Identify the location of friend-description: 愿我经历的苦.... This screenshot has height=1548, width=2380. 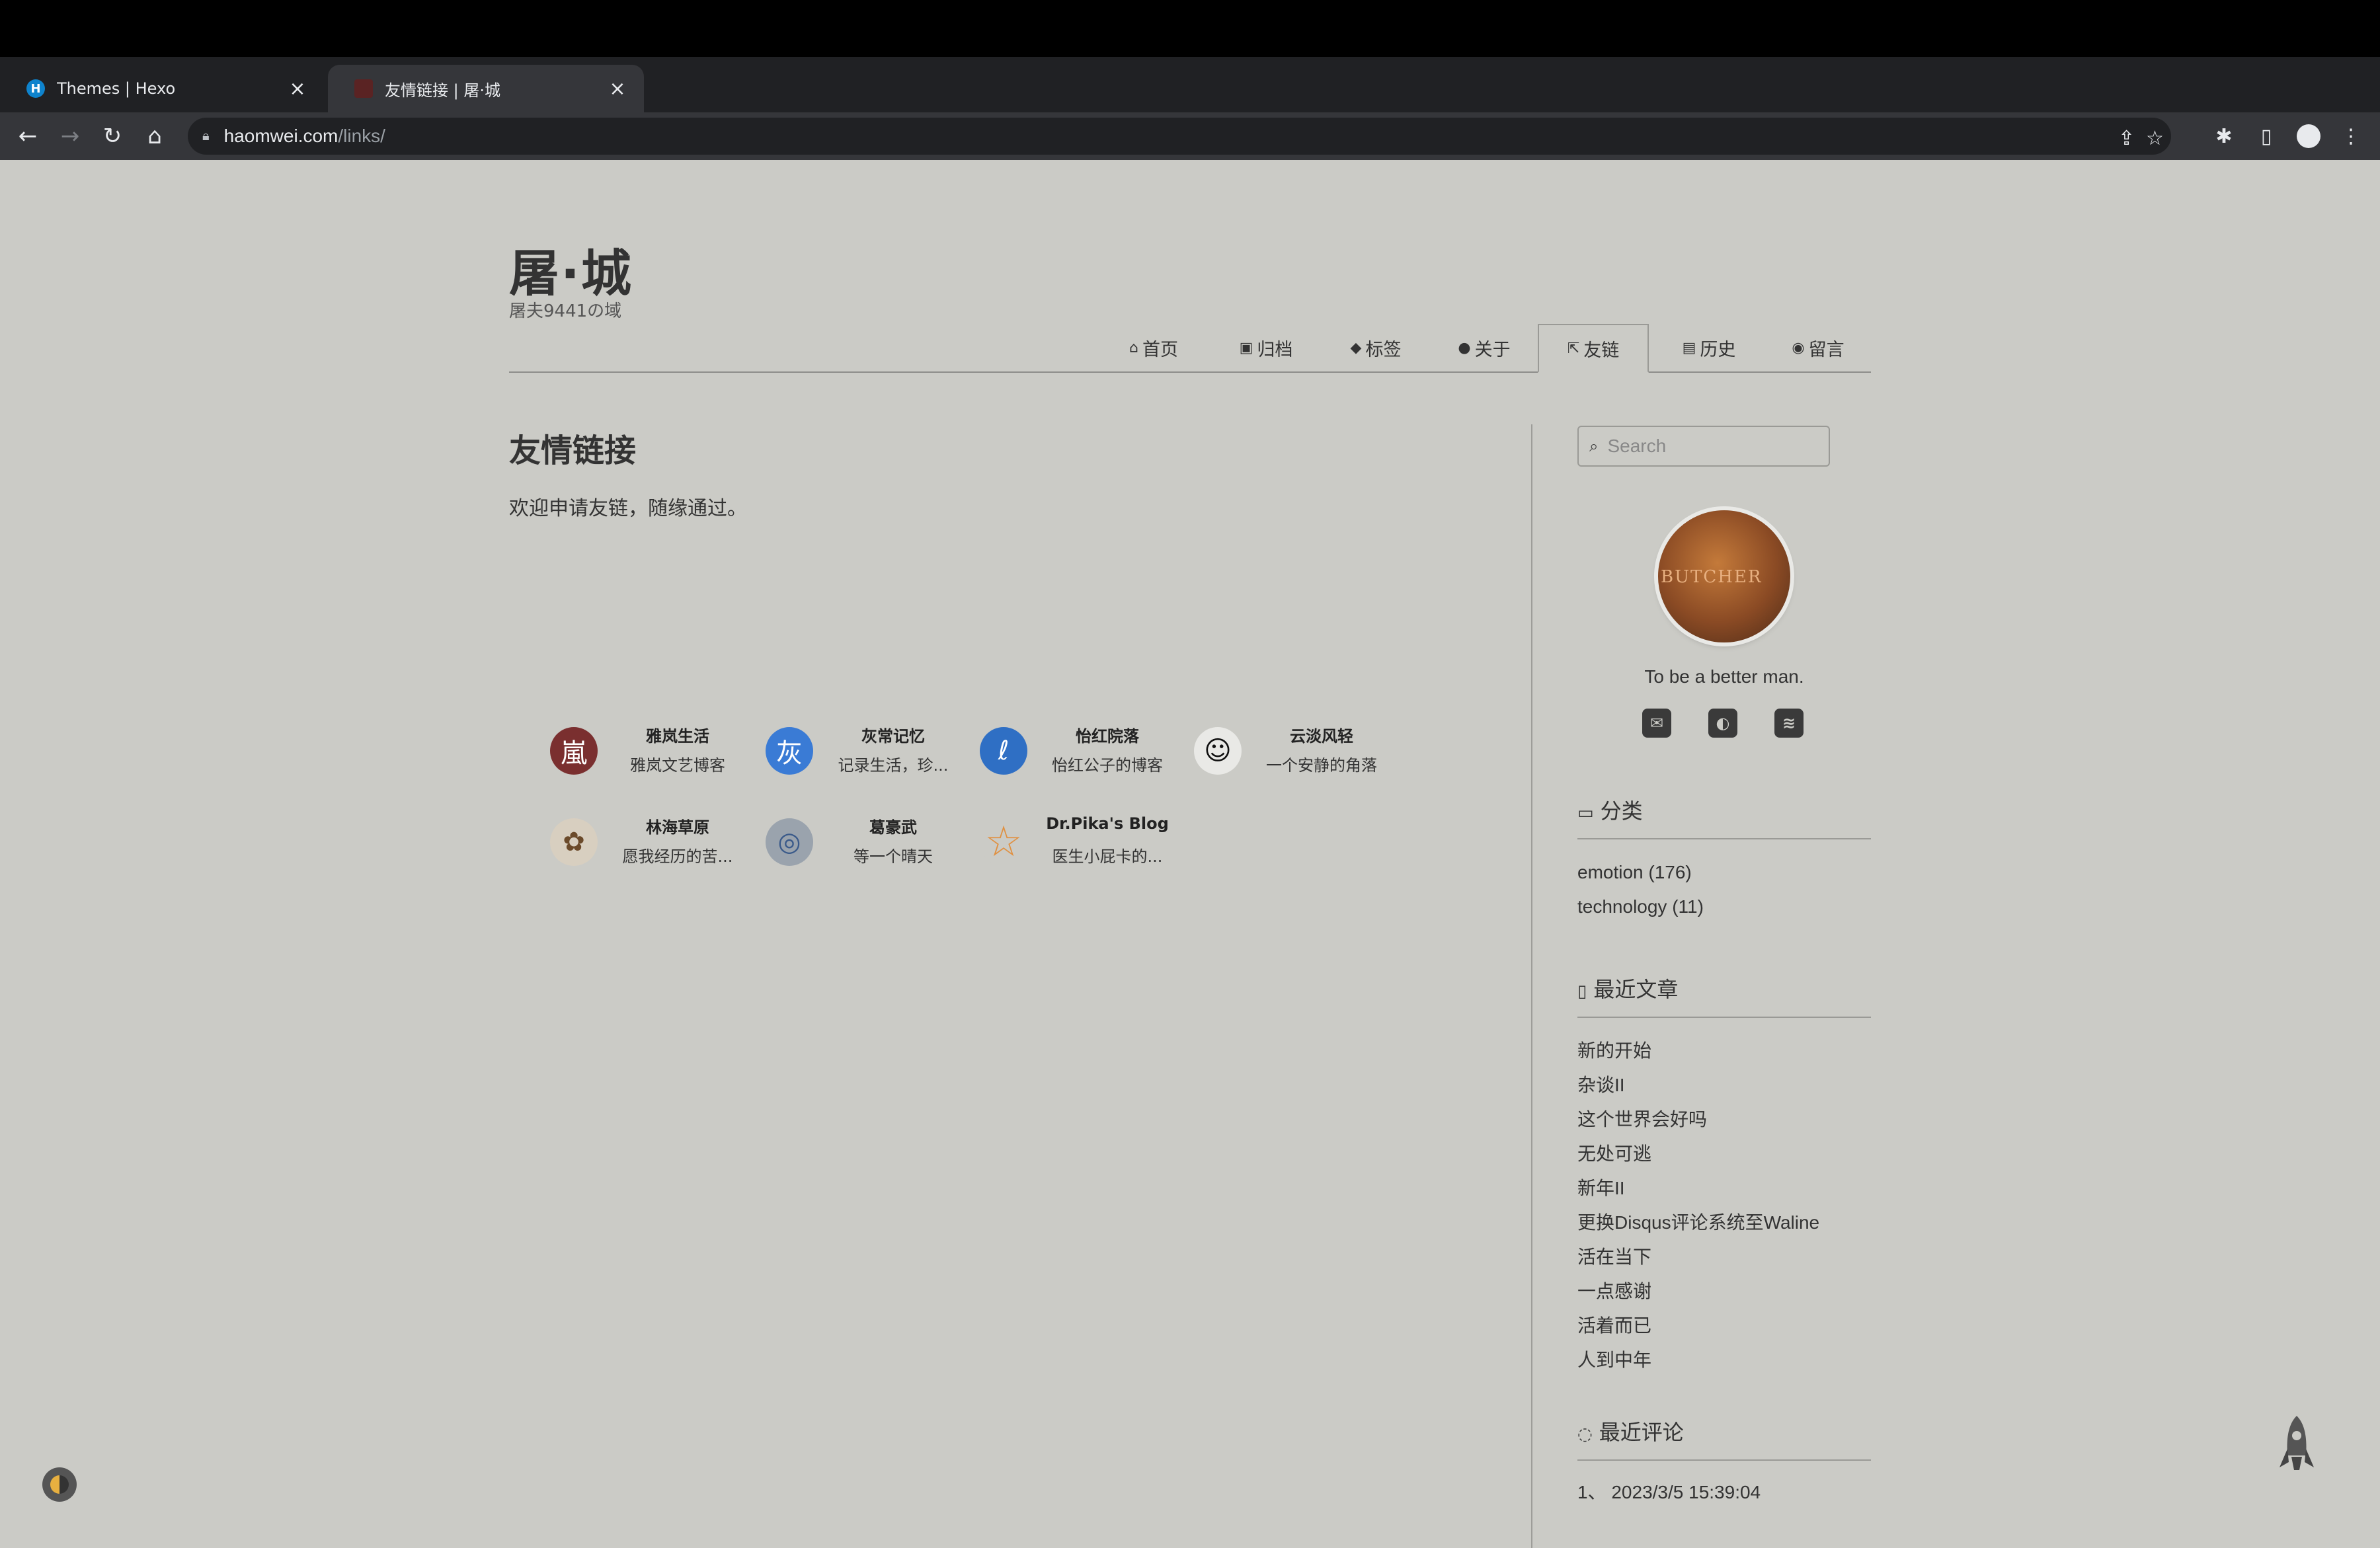
(677, 856).